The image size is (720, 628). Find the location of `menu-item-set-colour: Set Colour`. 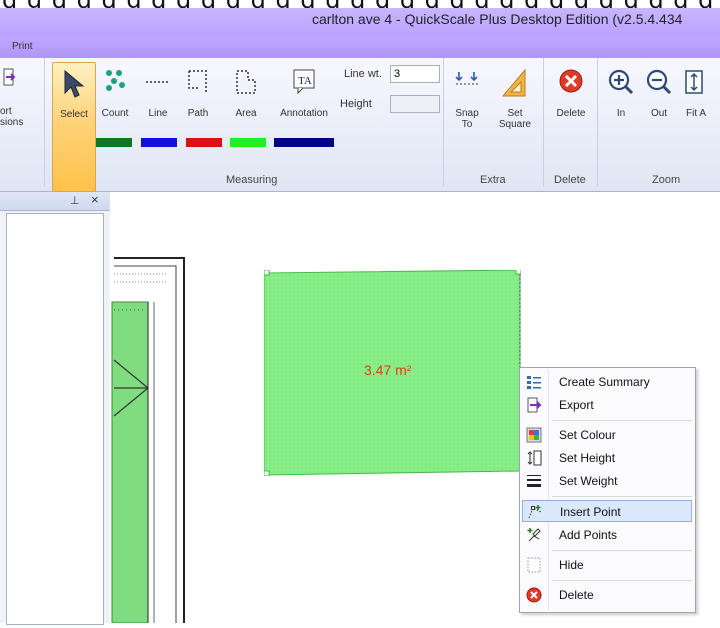

menu-item-set-colour: Set Colour is located at coordinates (607, 435).